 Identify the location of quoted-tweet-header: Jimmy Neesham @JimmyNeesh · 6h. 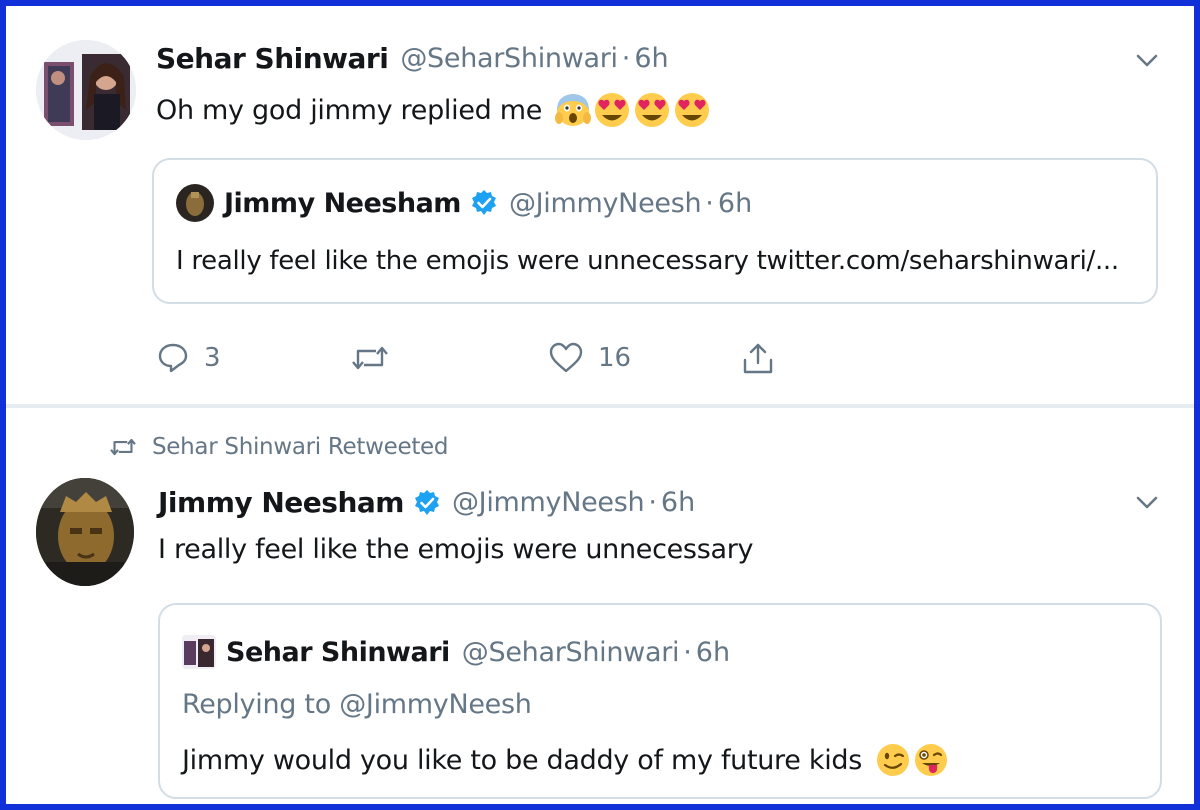
(464, 203).